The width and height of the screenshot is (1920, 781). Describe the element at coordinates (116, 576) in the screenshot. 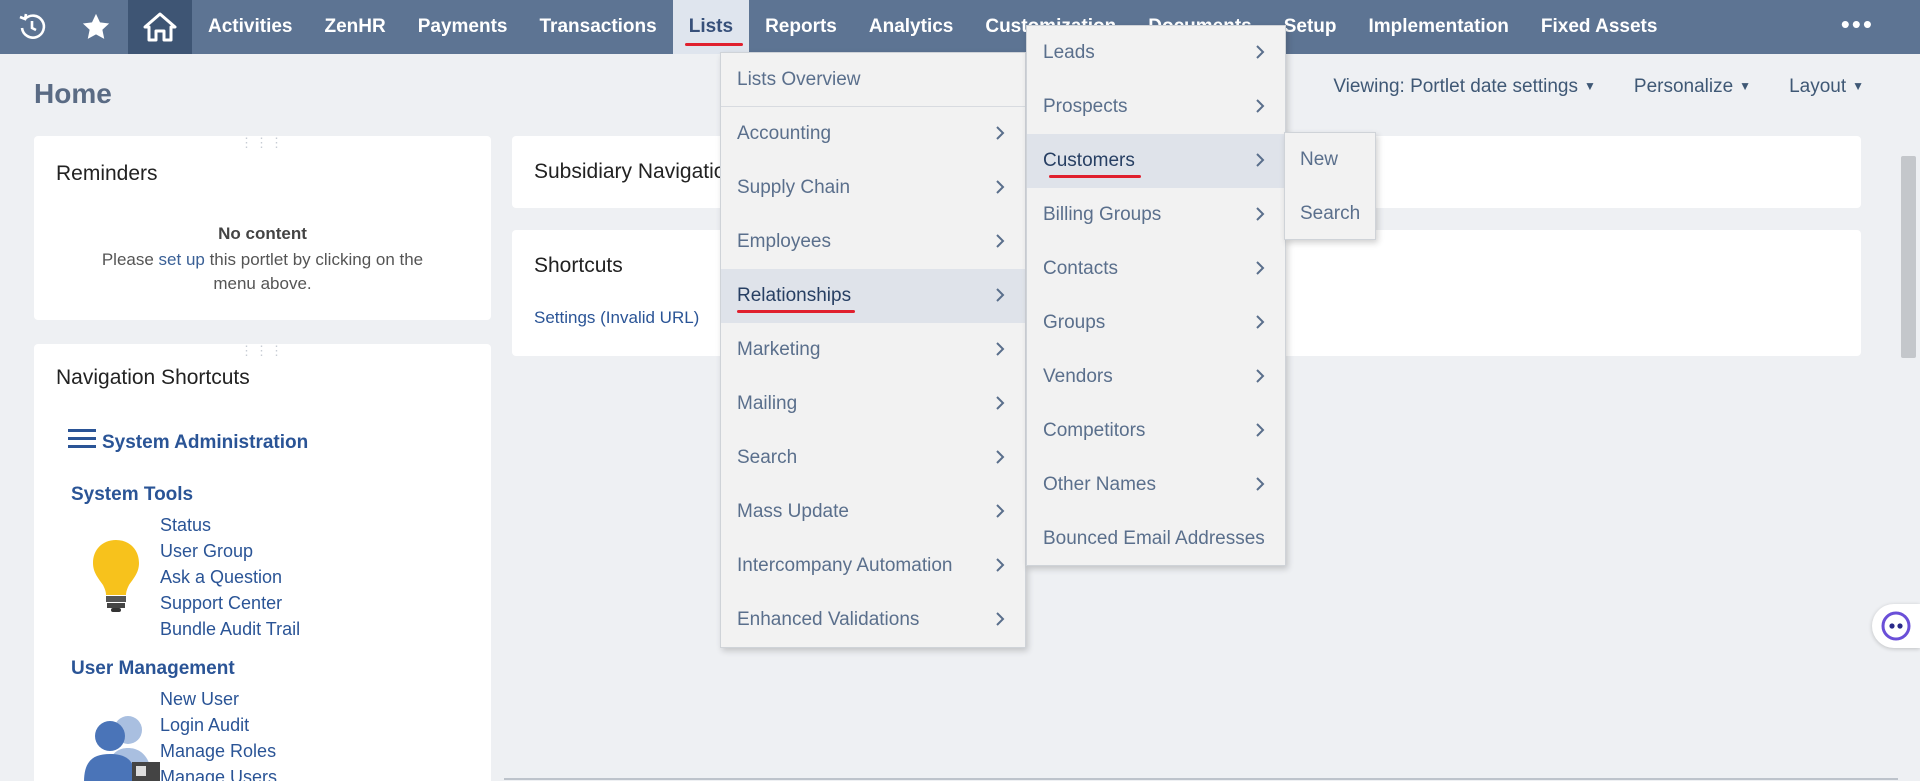

I see `lightbulb-icon` at that location.